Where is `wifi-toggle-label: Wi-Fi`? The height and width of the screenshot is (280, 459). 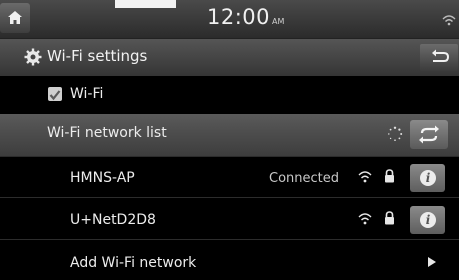 wifi-toggle-label: Wi-Fi is located at coordinates (87, 94).